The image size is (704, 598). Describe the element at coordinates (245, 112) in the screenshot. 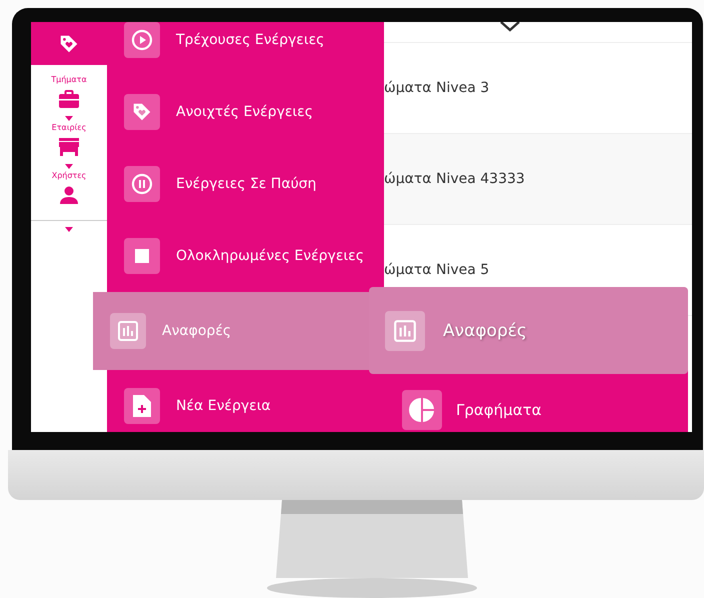

I see `menu-item: Ανοιχτές Ενέργειες` at that location.